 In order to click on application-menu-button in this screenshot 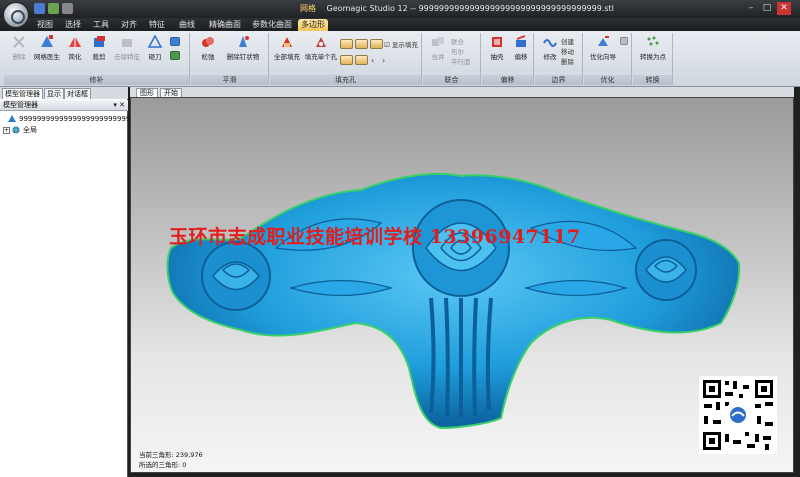, I will do `click(16, 15)`.